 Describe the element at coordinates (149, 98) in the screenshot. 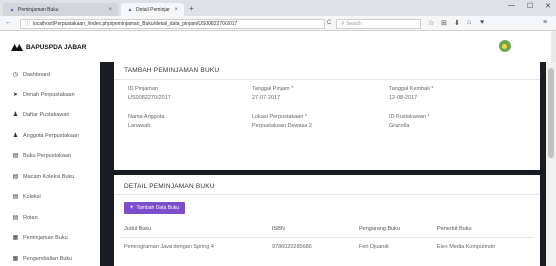

I see `id-pinjaman-value: US0082270/2017` at that location.